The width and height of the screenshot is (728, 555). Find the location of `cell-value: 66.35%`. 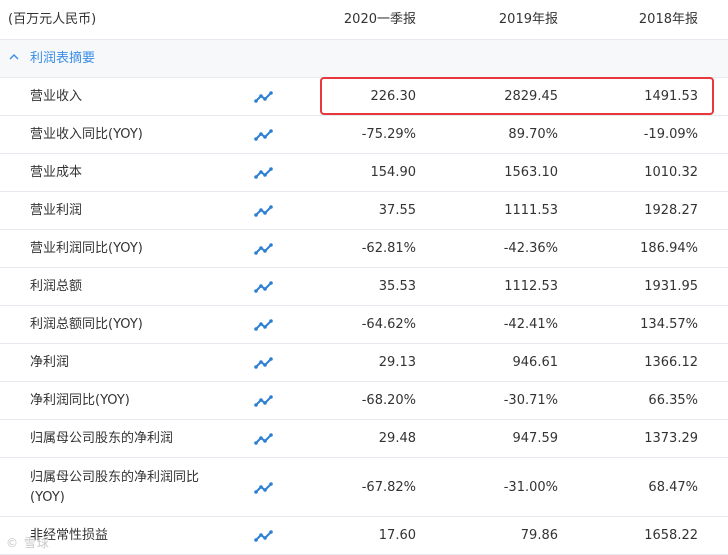

cell-value: 66.35% is located at coordinates (673, 400).